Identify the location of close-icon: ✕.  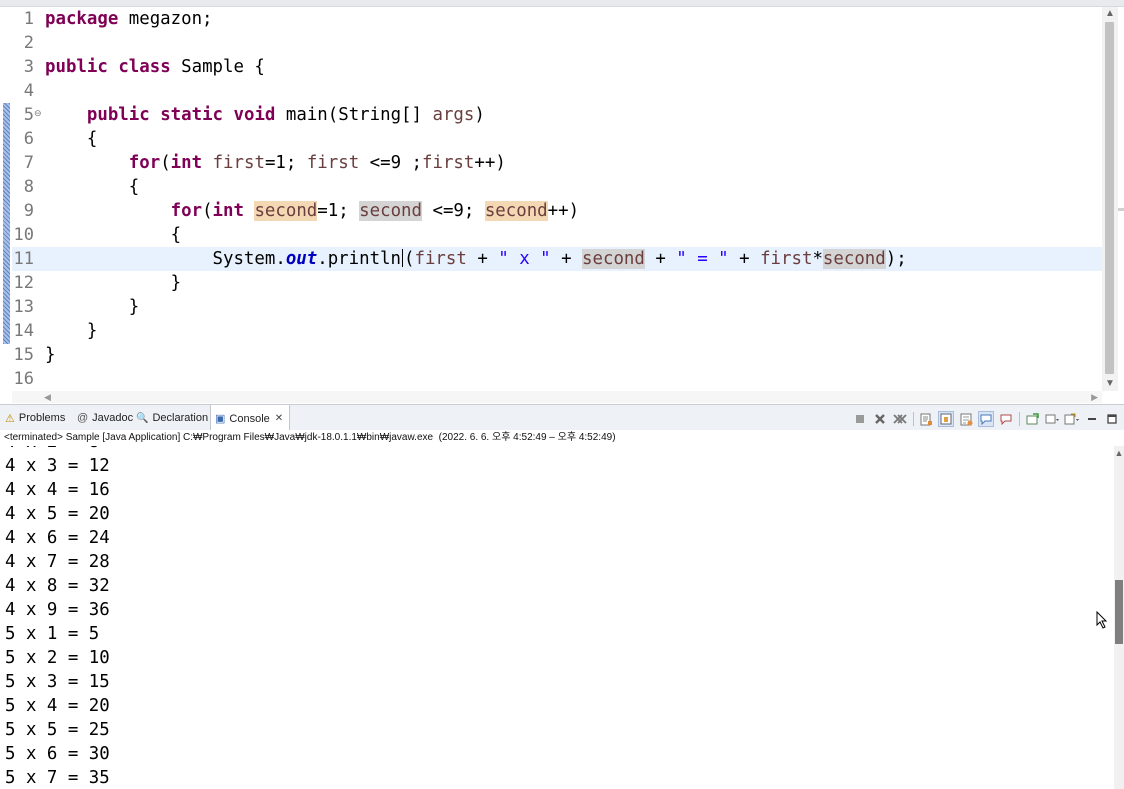
(279, 418).